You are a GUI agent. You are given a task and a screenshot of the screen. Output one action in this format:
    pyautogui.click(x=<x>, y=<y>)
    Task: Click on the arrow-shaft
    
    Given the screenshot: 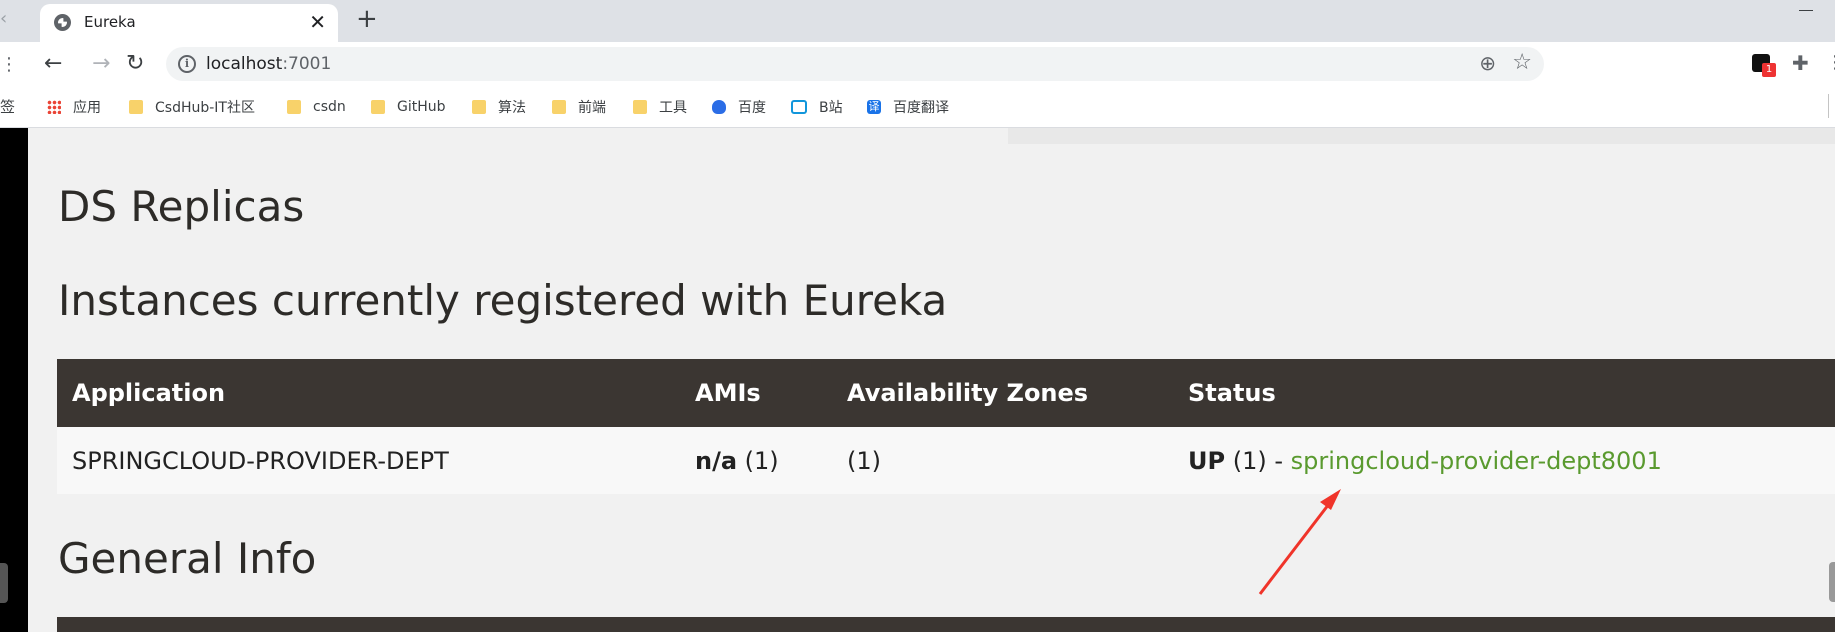 What is the action you would take?
    pyautogui.click(x=1296, y=547)
    